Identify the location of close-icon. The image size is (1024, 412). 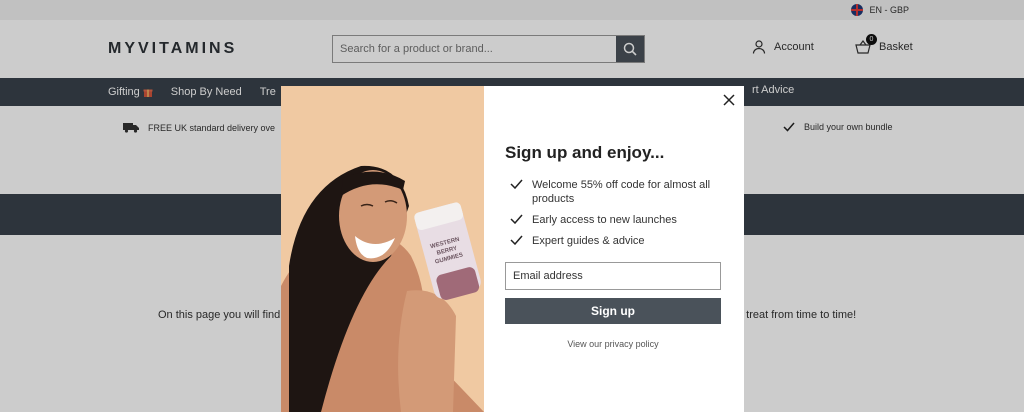
(729, 100).